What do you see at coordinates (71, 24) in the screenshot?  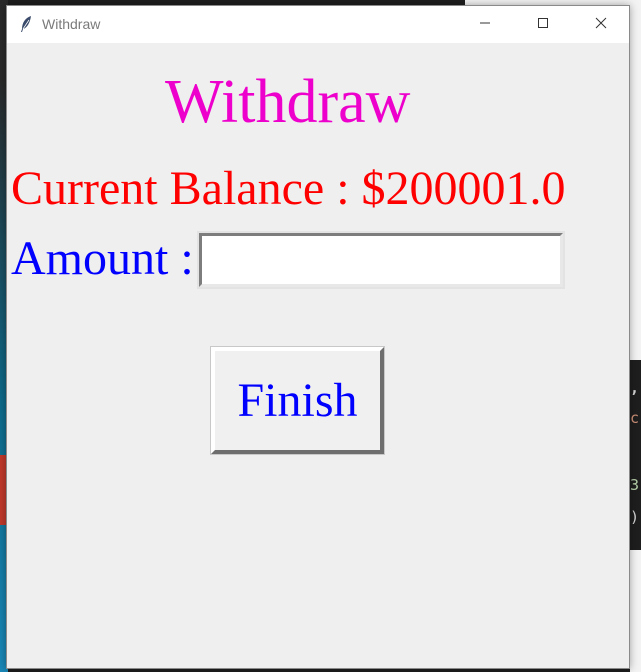 I see `window-title: Withdraw` at bounding box center [71, 24].